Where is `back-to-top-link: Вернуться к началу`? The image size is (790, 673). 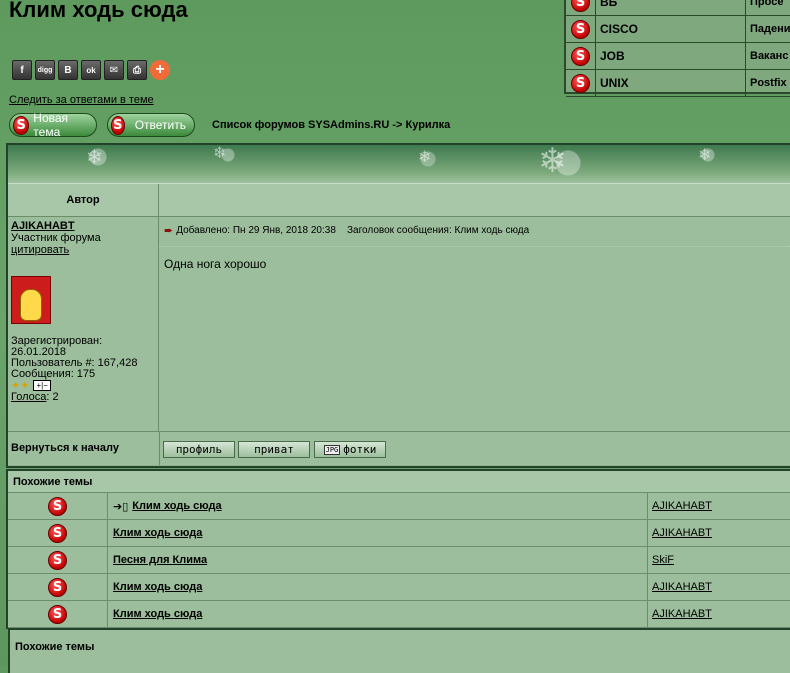 back-to-top-link: Вернуться к началу is located at coordinates (65, 448).